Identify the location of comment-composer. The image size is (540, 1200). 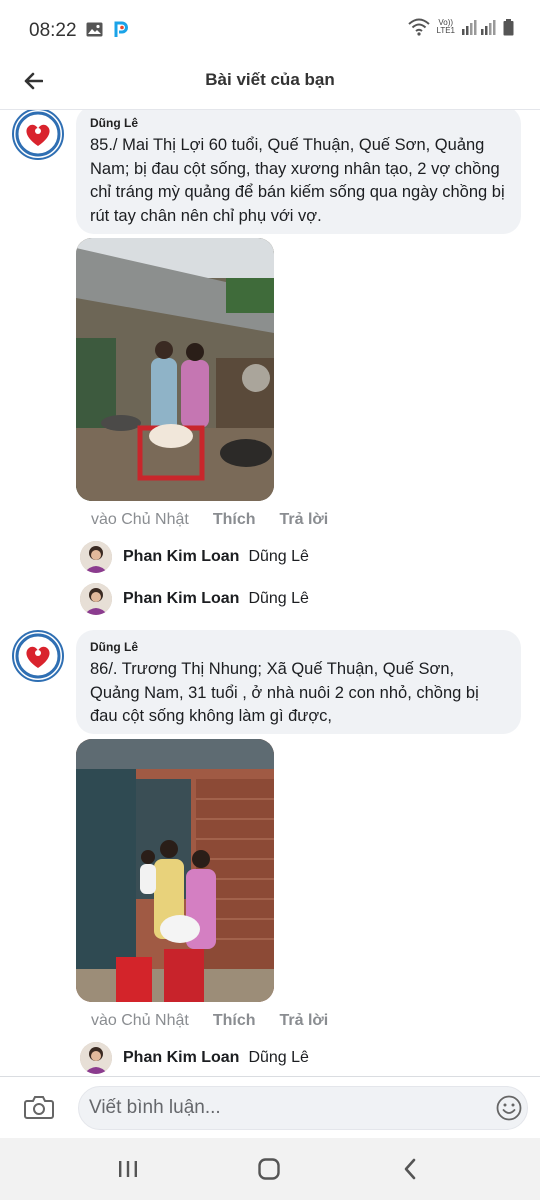
(270, 1107).